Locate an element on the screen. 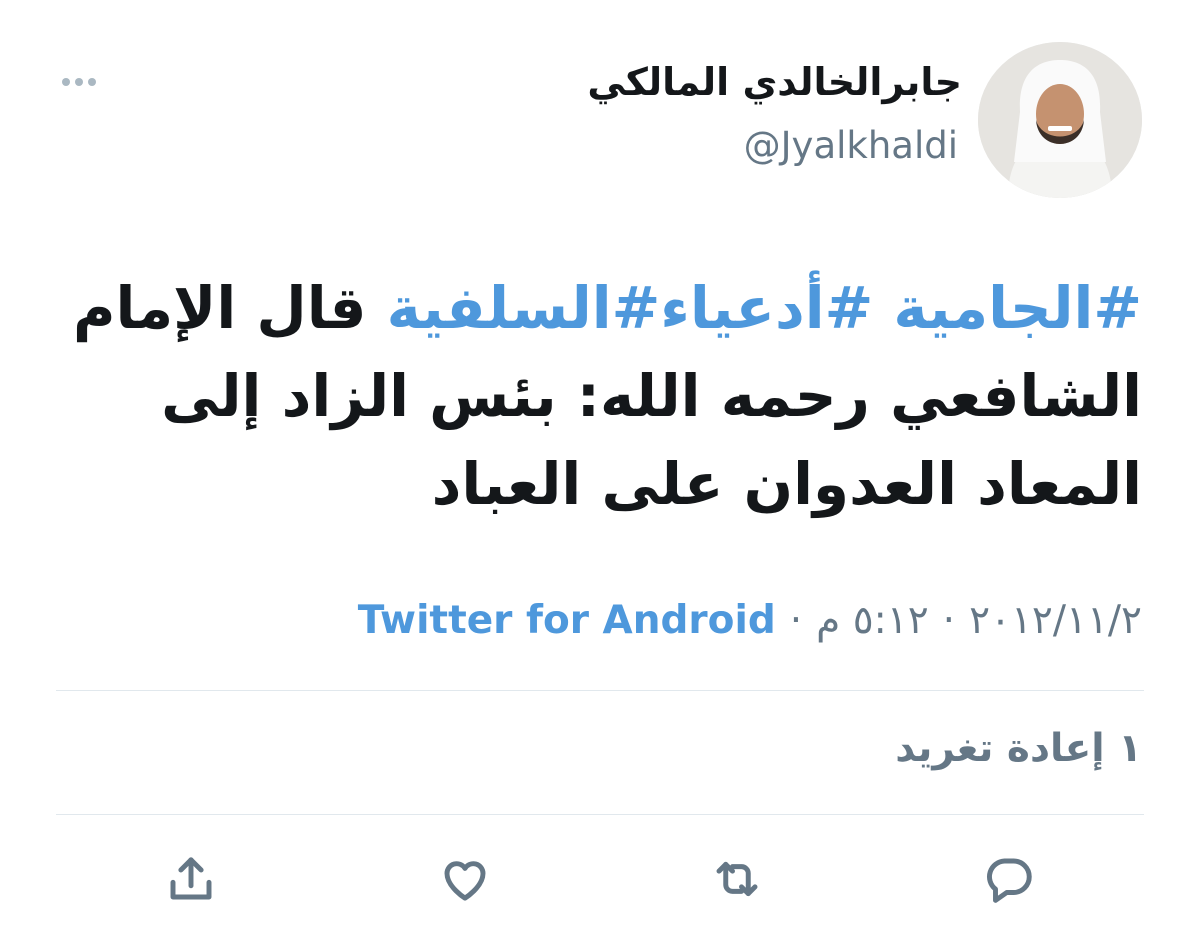 The image size is (1200, 936). more-options-icon is located at coordinates (79, 82).